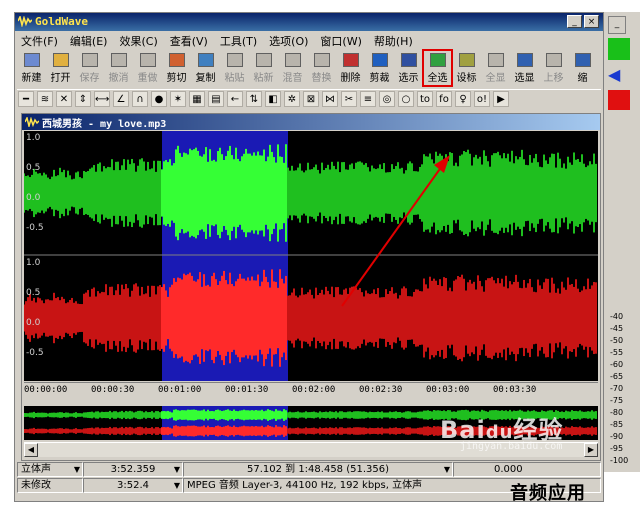 The height and width of the screenshot is (513, 640). I want to click on effect-tool-icon: ∠, so click(121, 99).